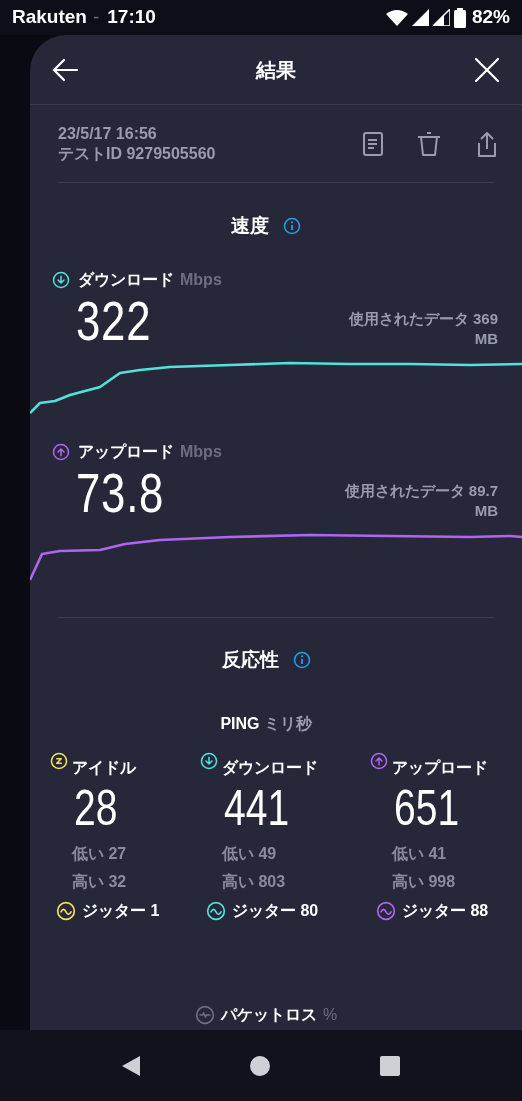 The image size is (522, 1101). I want to click on jitter-value: ジッター 88, so click(445, 911).